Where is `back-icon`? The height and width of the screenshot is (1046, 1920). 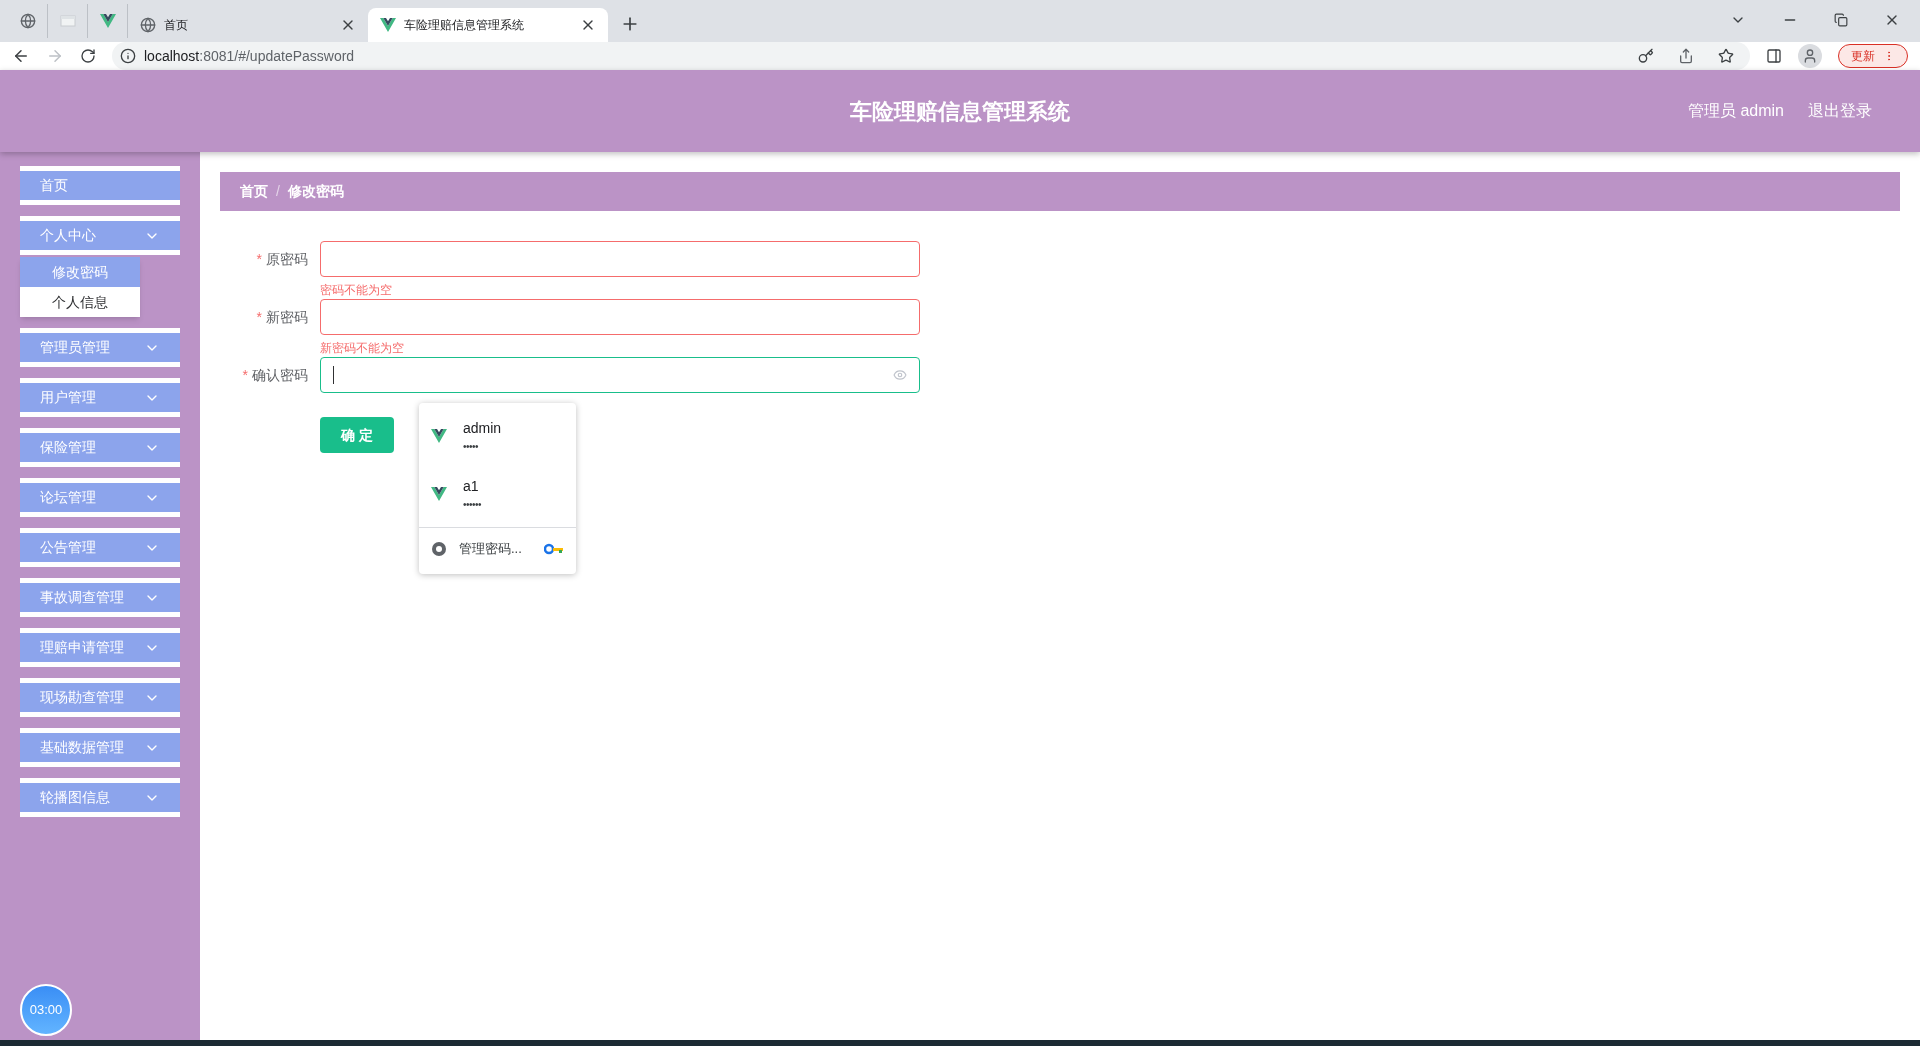 back-icon is located at coordinates (21, 56).